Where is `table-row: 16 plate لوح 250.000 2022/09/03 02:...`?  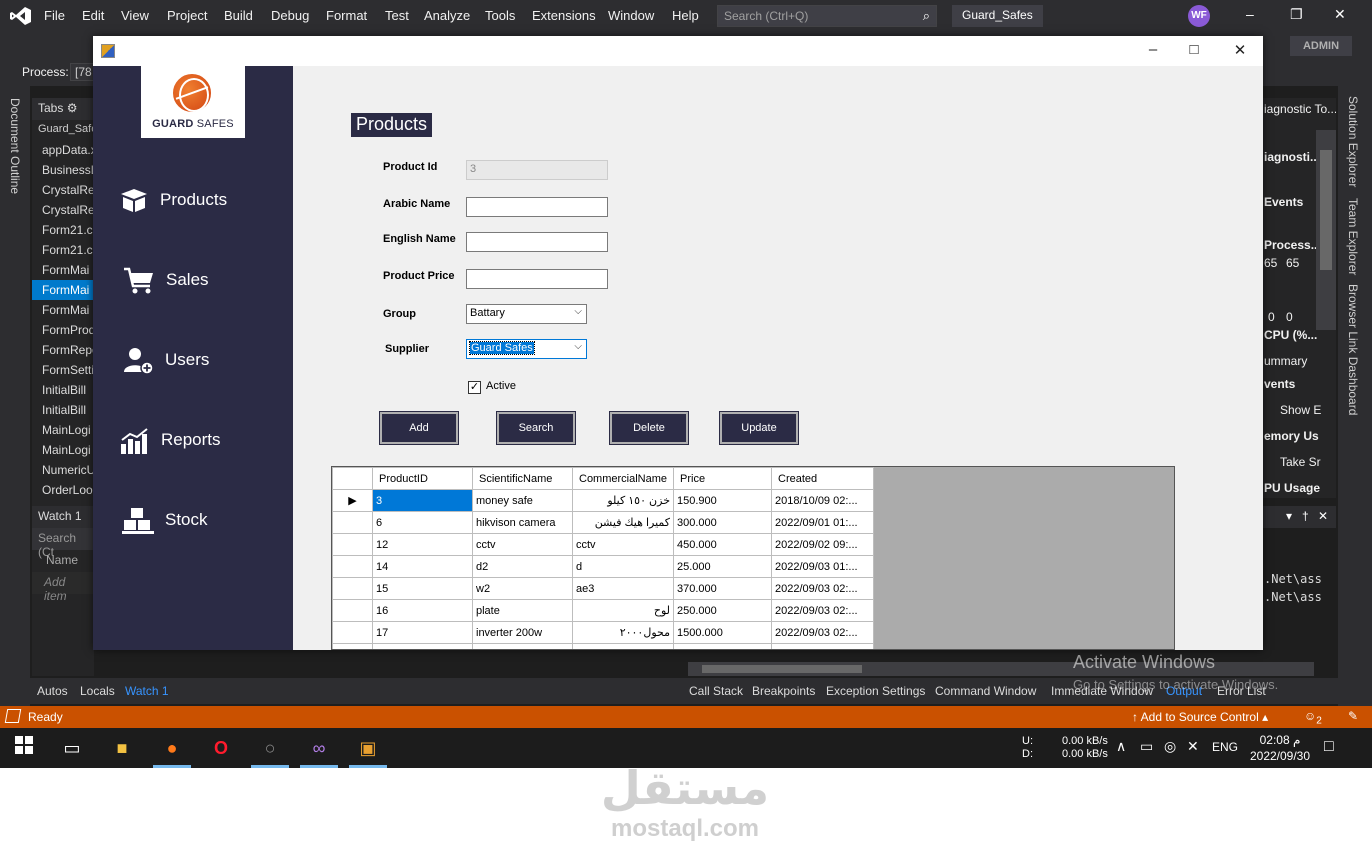
table-row: 16 plate لوح 250.000 2022/09/03 02:... is located at coordinates (603, 610).